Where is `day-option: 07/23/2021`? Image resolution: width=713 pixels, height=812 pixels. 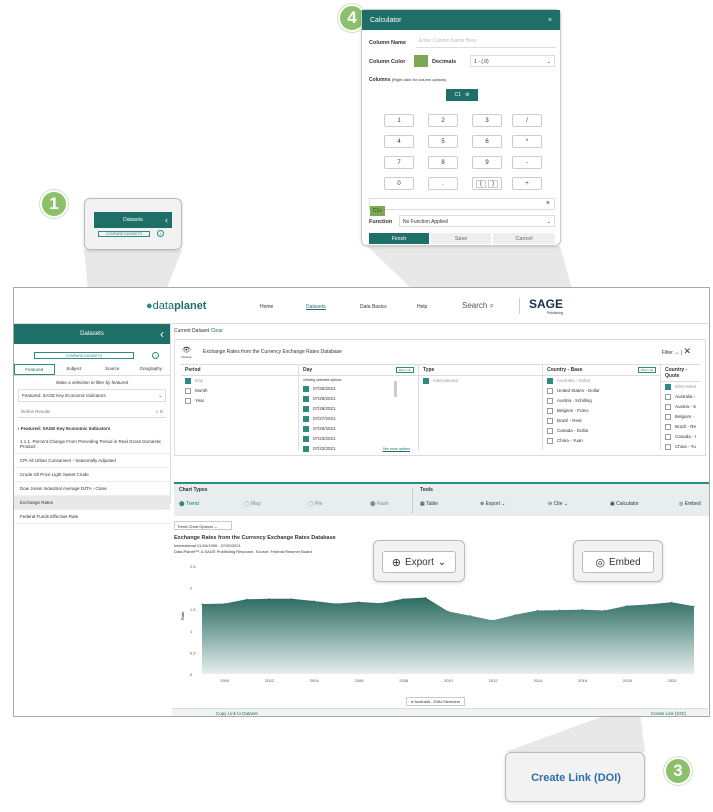
day-option: 07/23/2021 is located at coordinates (358, 439).